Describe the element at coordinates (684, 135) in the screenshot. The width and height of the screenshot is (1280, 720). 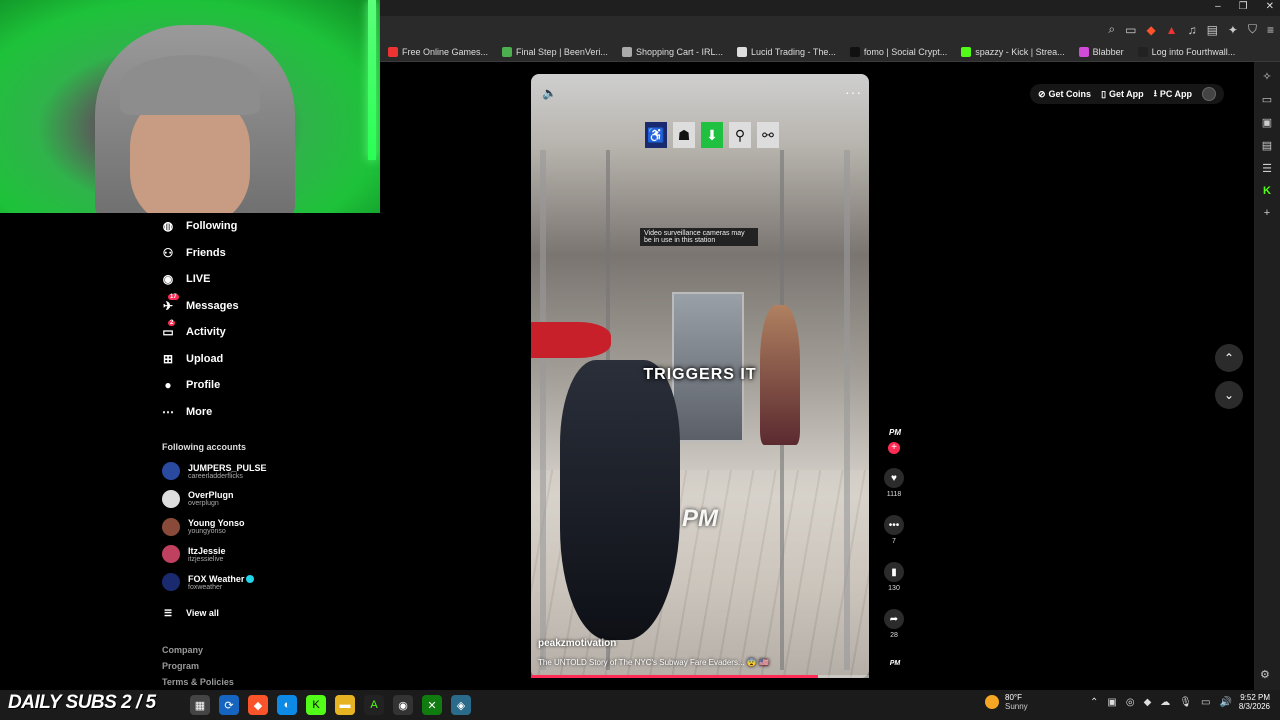
I see `person-icon: ☗` at that location.